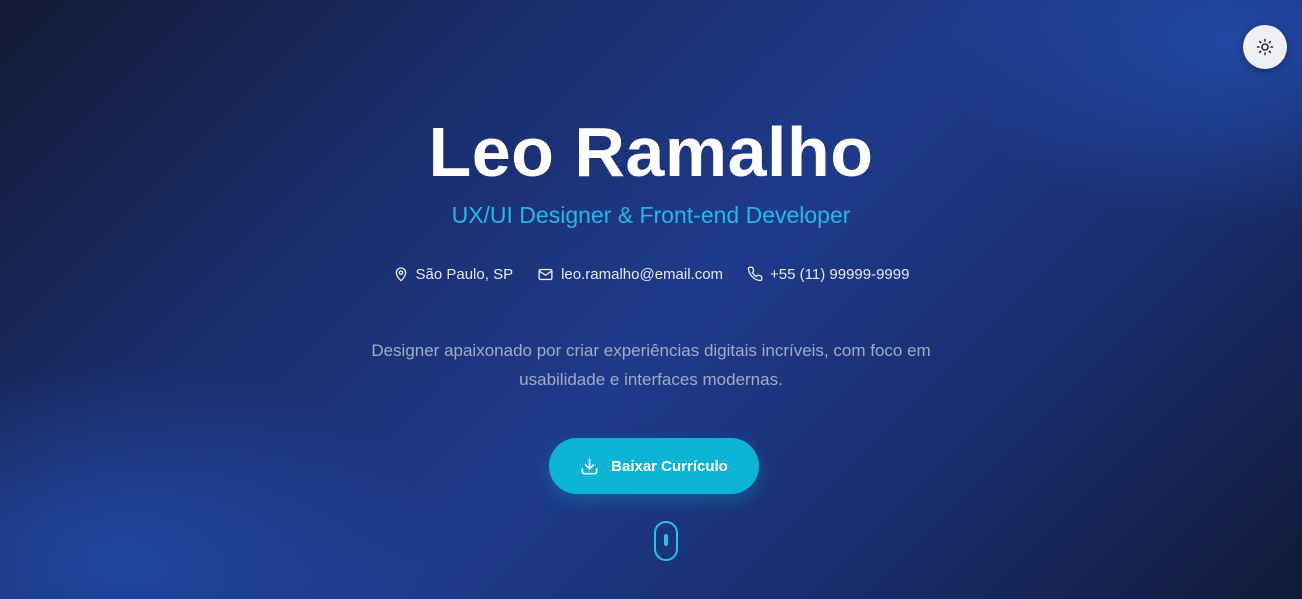 The height and width of the screenshot is (599, 1302). What do you see at coordinates (651, 152) in the screenshot?
I see `page-title: Leo Ramalho` at bounding box center [651, 152].